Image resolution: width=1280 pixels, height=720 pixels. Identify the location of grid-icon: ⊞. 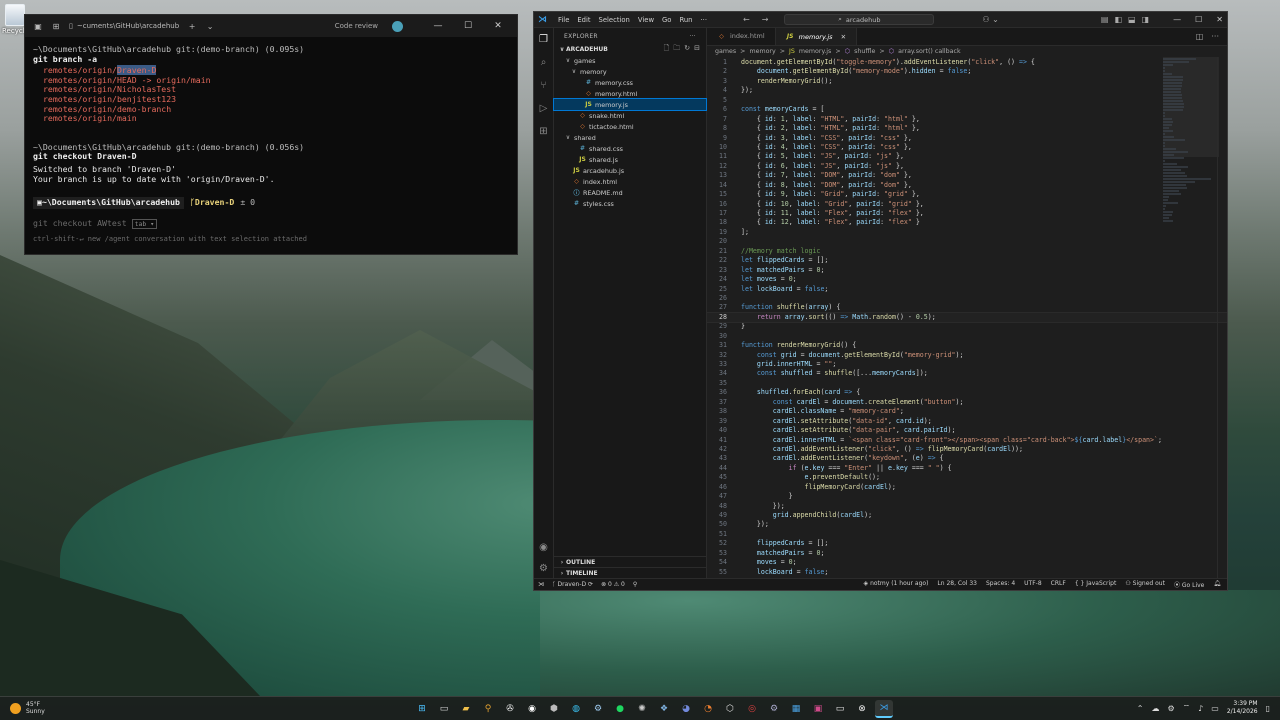
(56, 26).